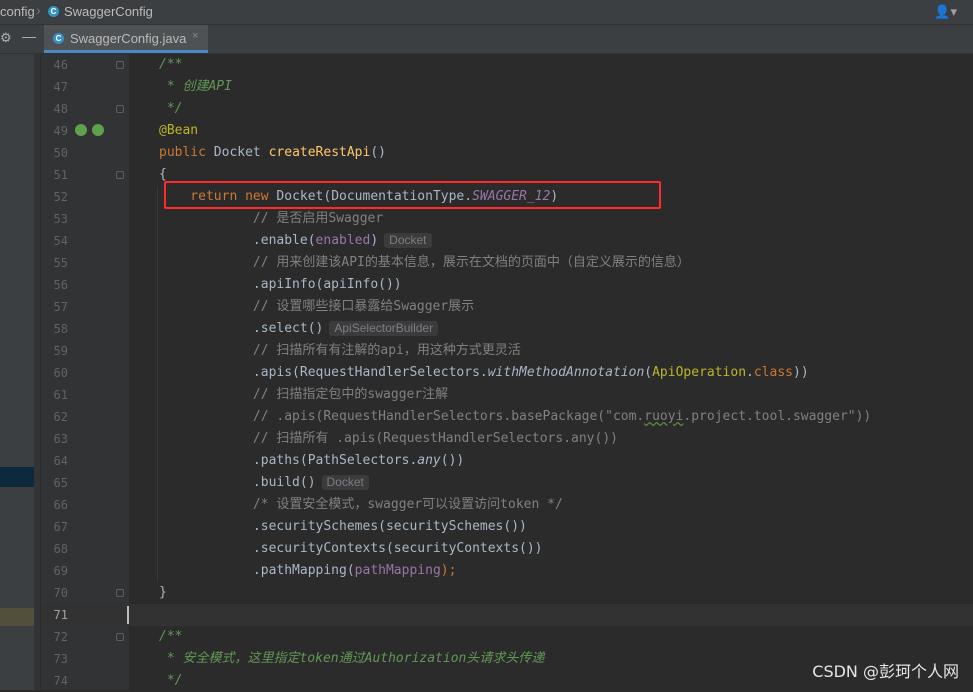 The image size is (973, 692). Describe the element at coordinates (60, 65) in the screenshot. I see `line-number: 46` at that location.